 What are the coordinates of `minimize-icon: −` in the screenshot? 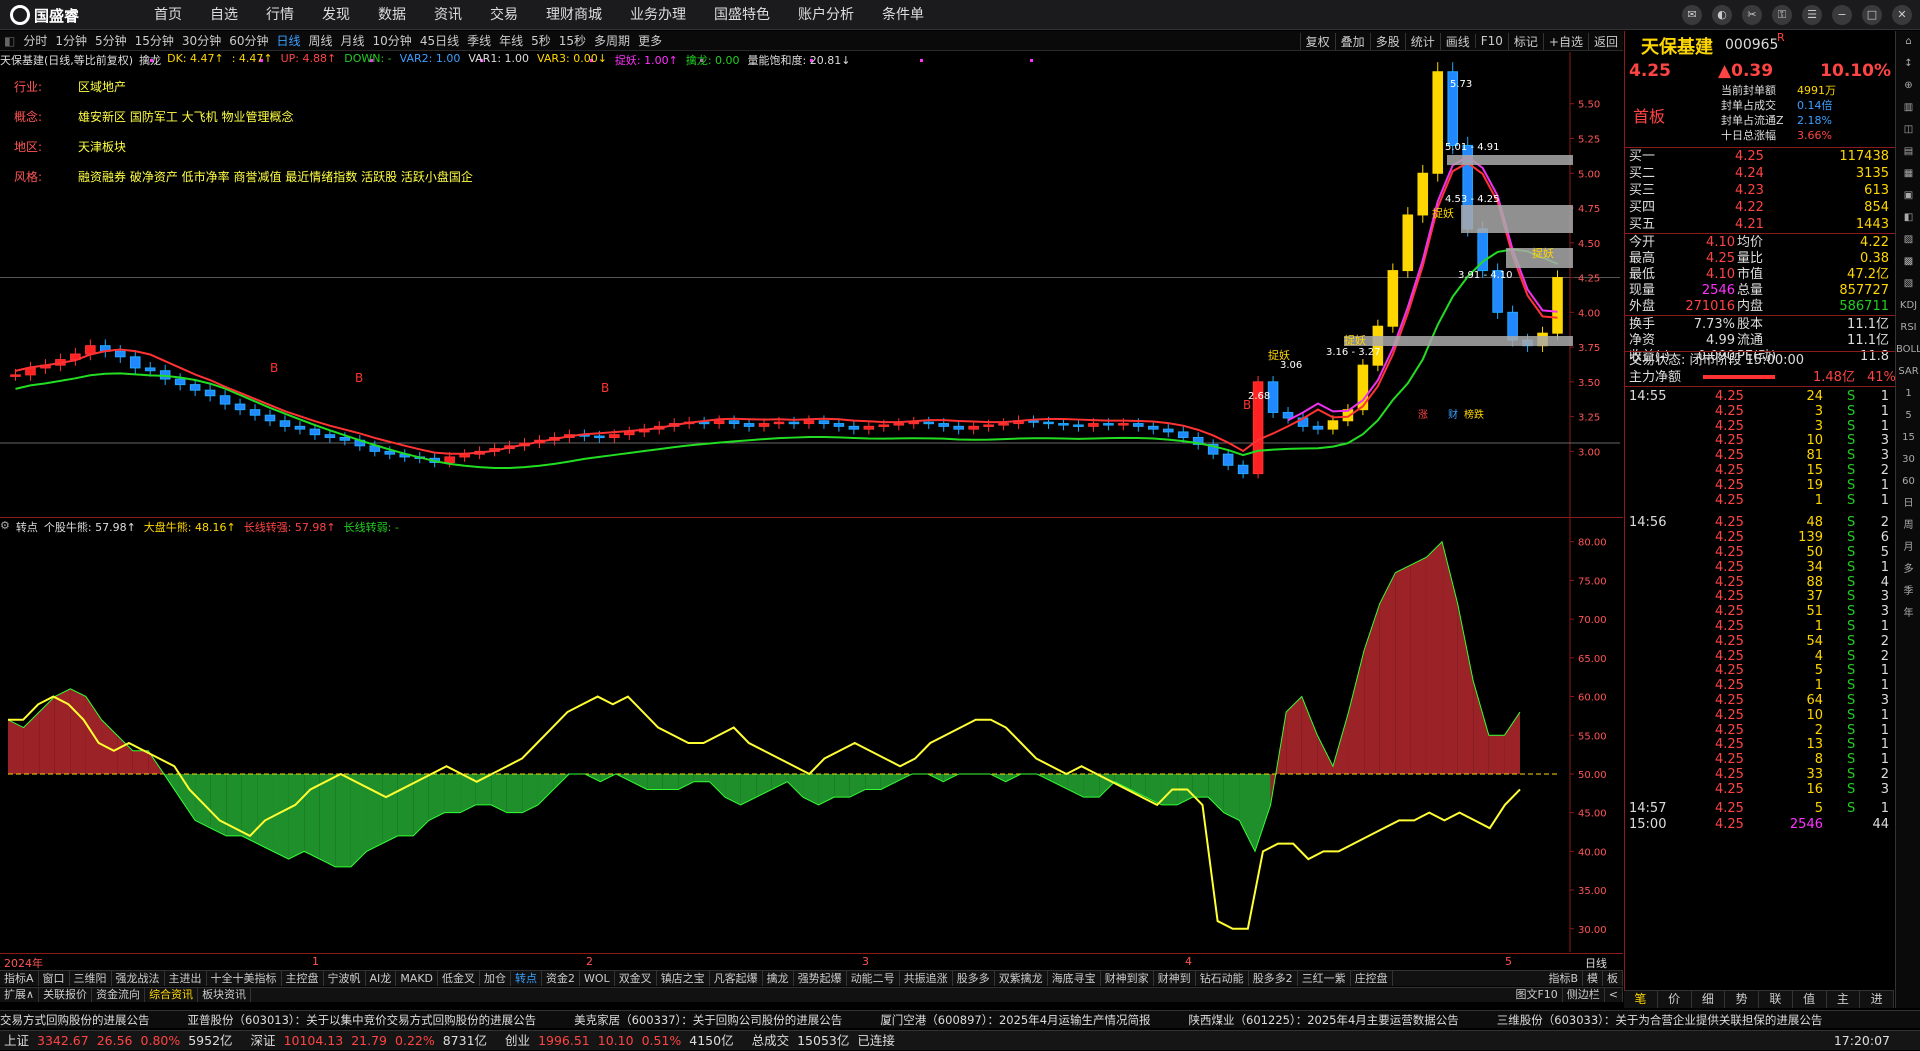 It's located at (1842, 15).